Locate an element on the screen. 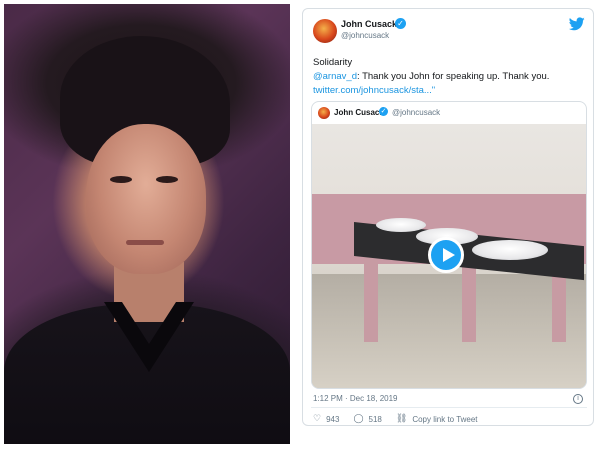 This screenshot has height=450, width=600. twitter-bird-icon is located at coordinates (577, 24).